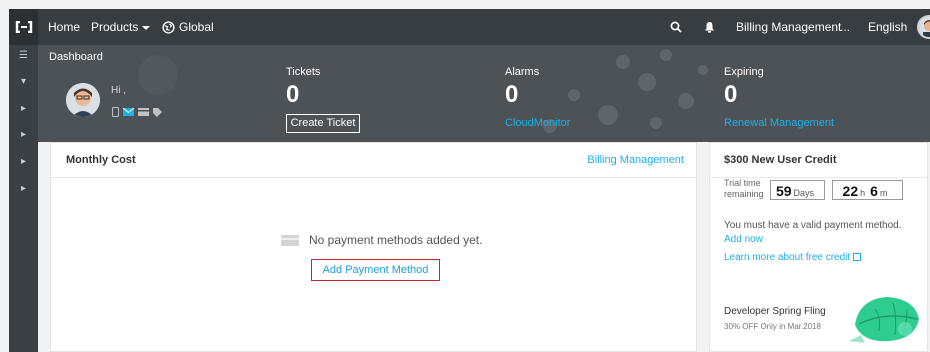  I want to click on external-link-icon, so click(857, 257).